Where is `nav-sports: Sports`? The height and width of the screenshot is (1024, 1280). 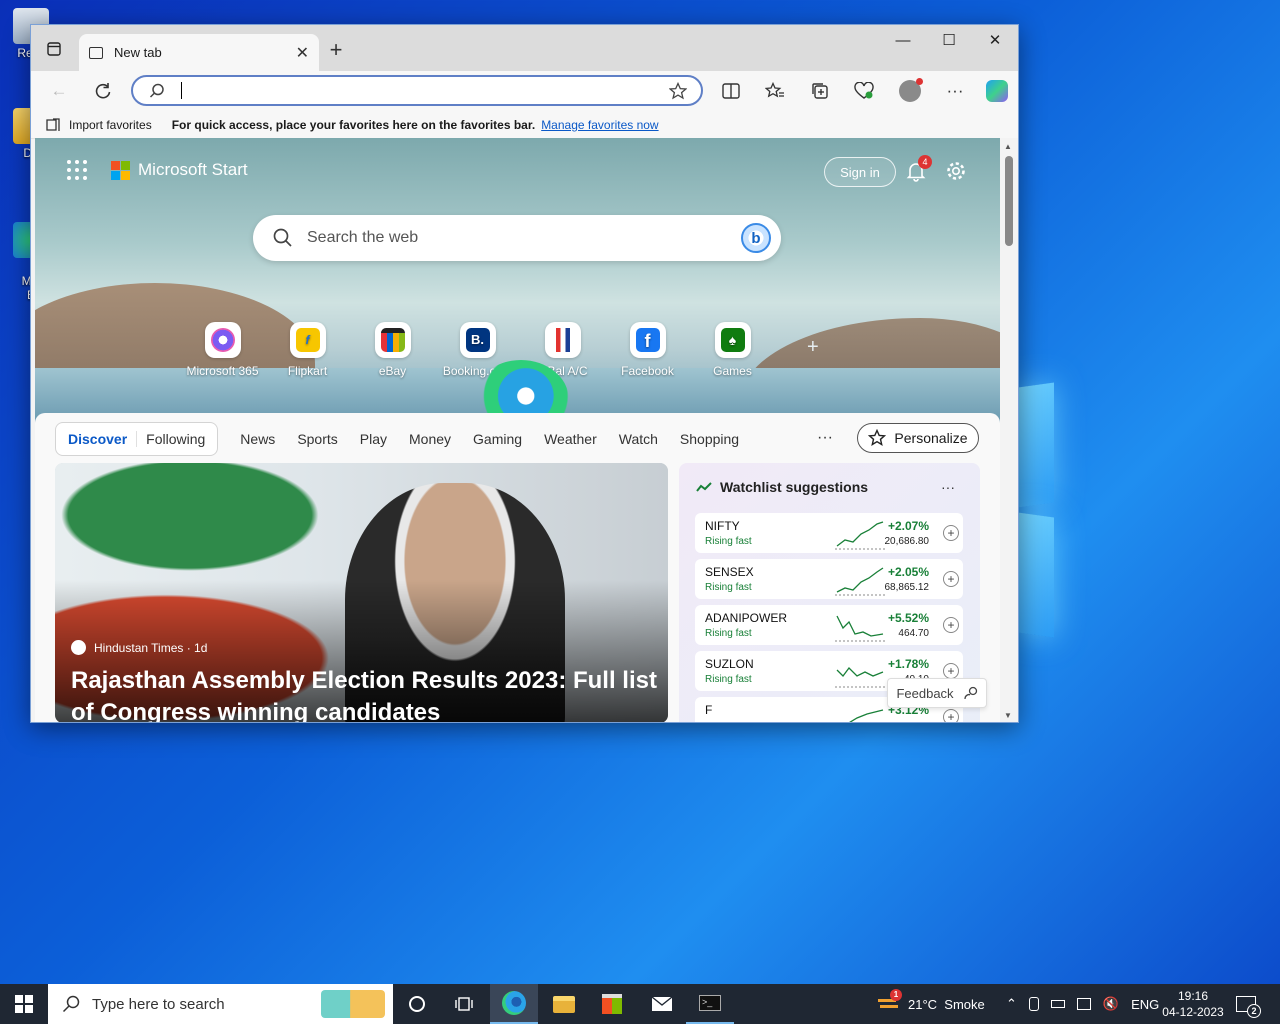 nav-sports: Sports is located at coordinates (317, 439).